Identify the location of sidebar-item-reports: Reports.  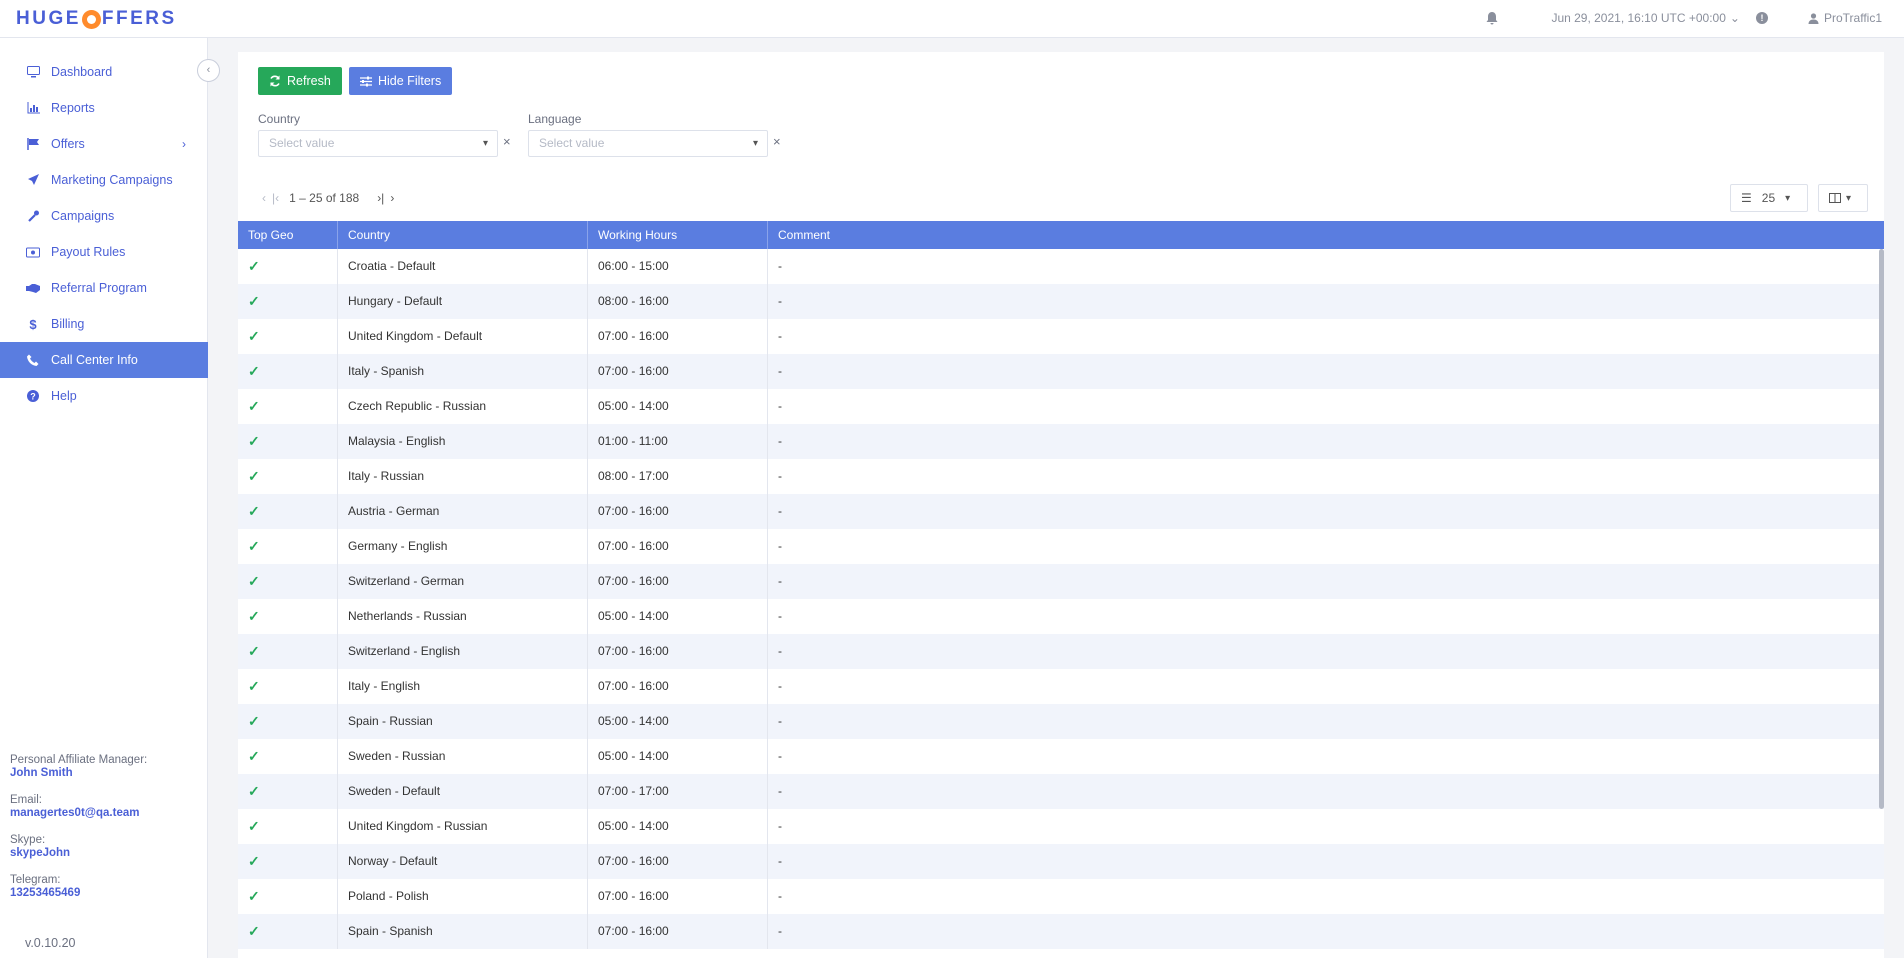
(104, 108).